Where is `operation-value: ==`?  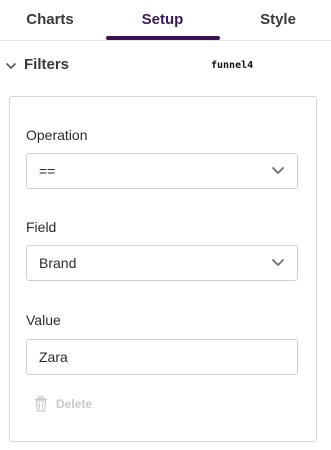 operation-value: == is located at coordinates (47, 171).